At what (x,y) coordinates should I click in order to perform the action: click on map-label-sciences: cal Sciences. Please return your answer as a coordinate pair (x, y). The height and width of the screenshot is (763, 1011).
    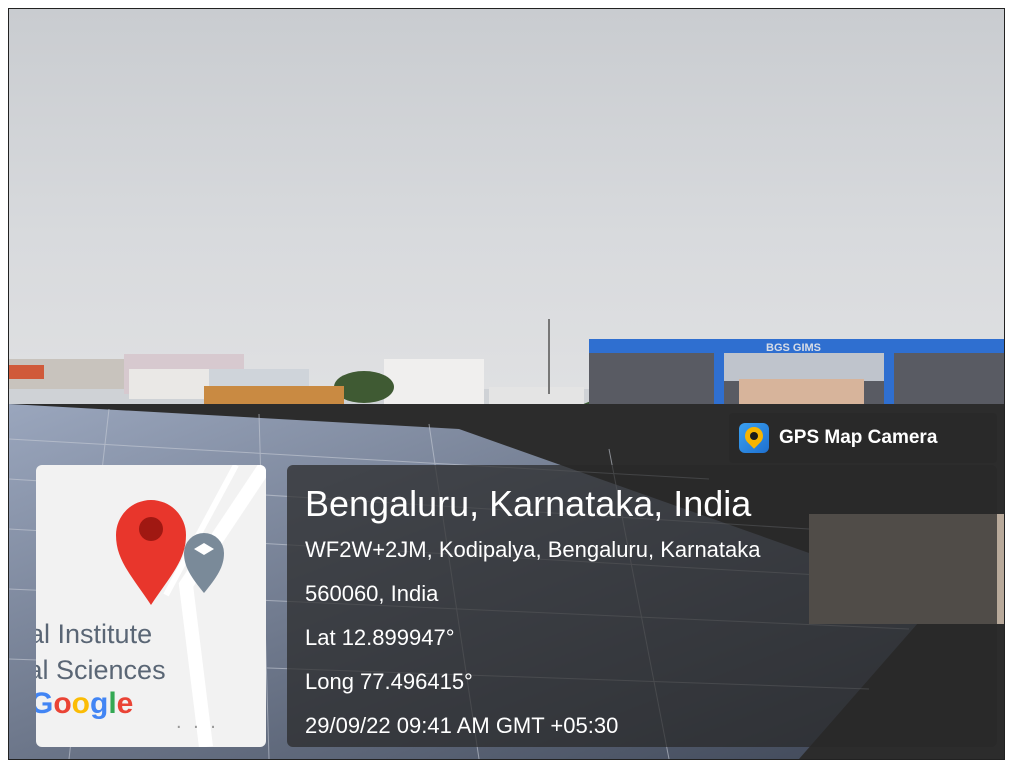
    Looking at the image, I should click on (101, 670).